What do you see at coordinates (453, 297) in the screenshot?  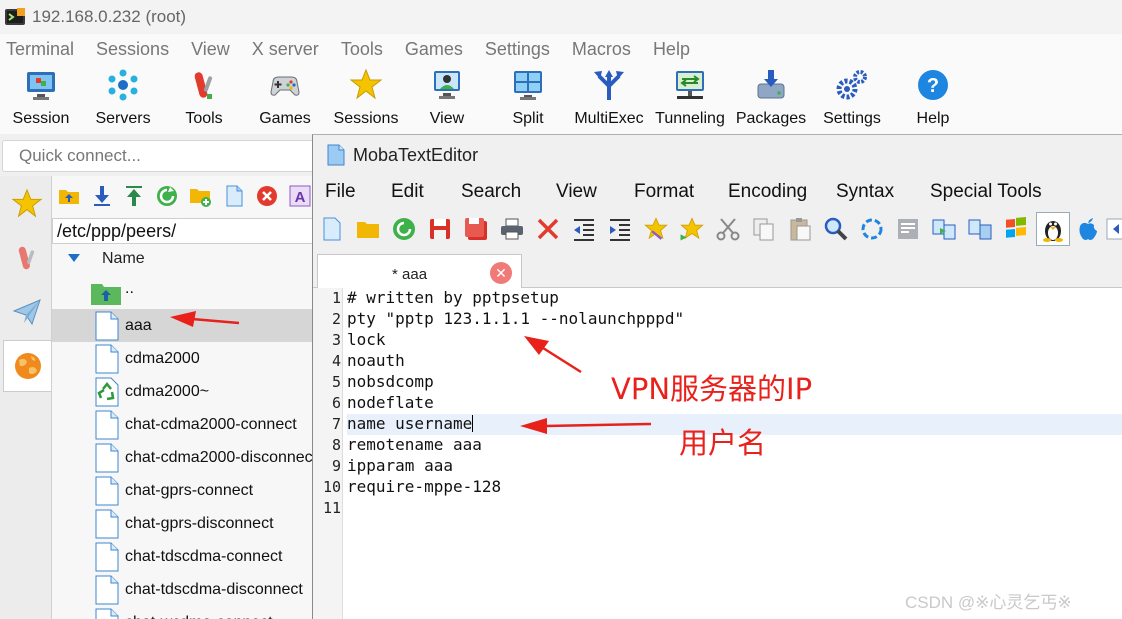 I see `code-line-text: # written by pptpsetup` at bounding box center [453, 297].